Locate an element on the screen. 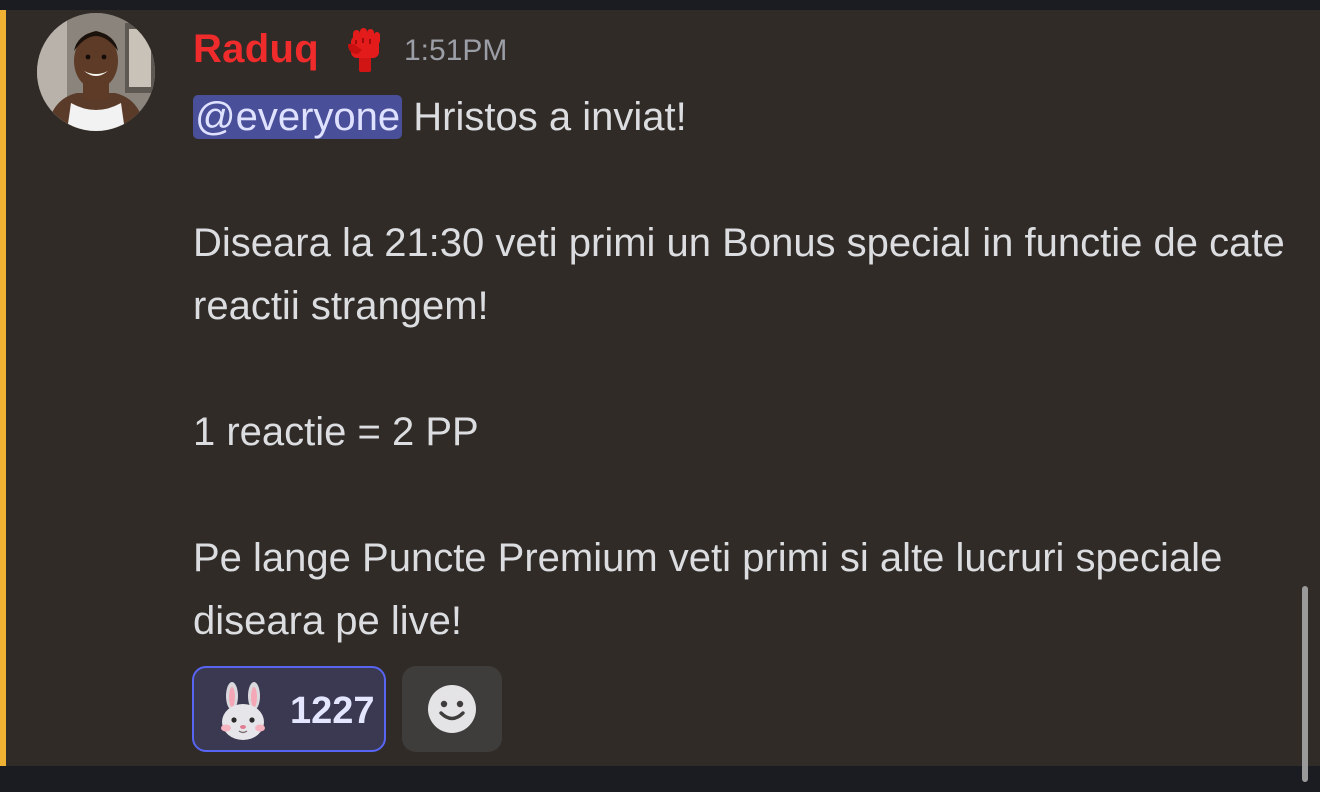 This screenshot has width=1320, height=792. add-reaction-button is located at coordinates (452, 709).